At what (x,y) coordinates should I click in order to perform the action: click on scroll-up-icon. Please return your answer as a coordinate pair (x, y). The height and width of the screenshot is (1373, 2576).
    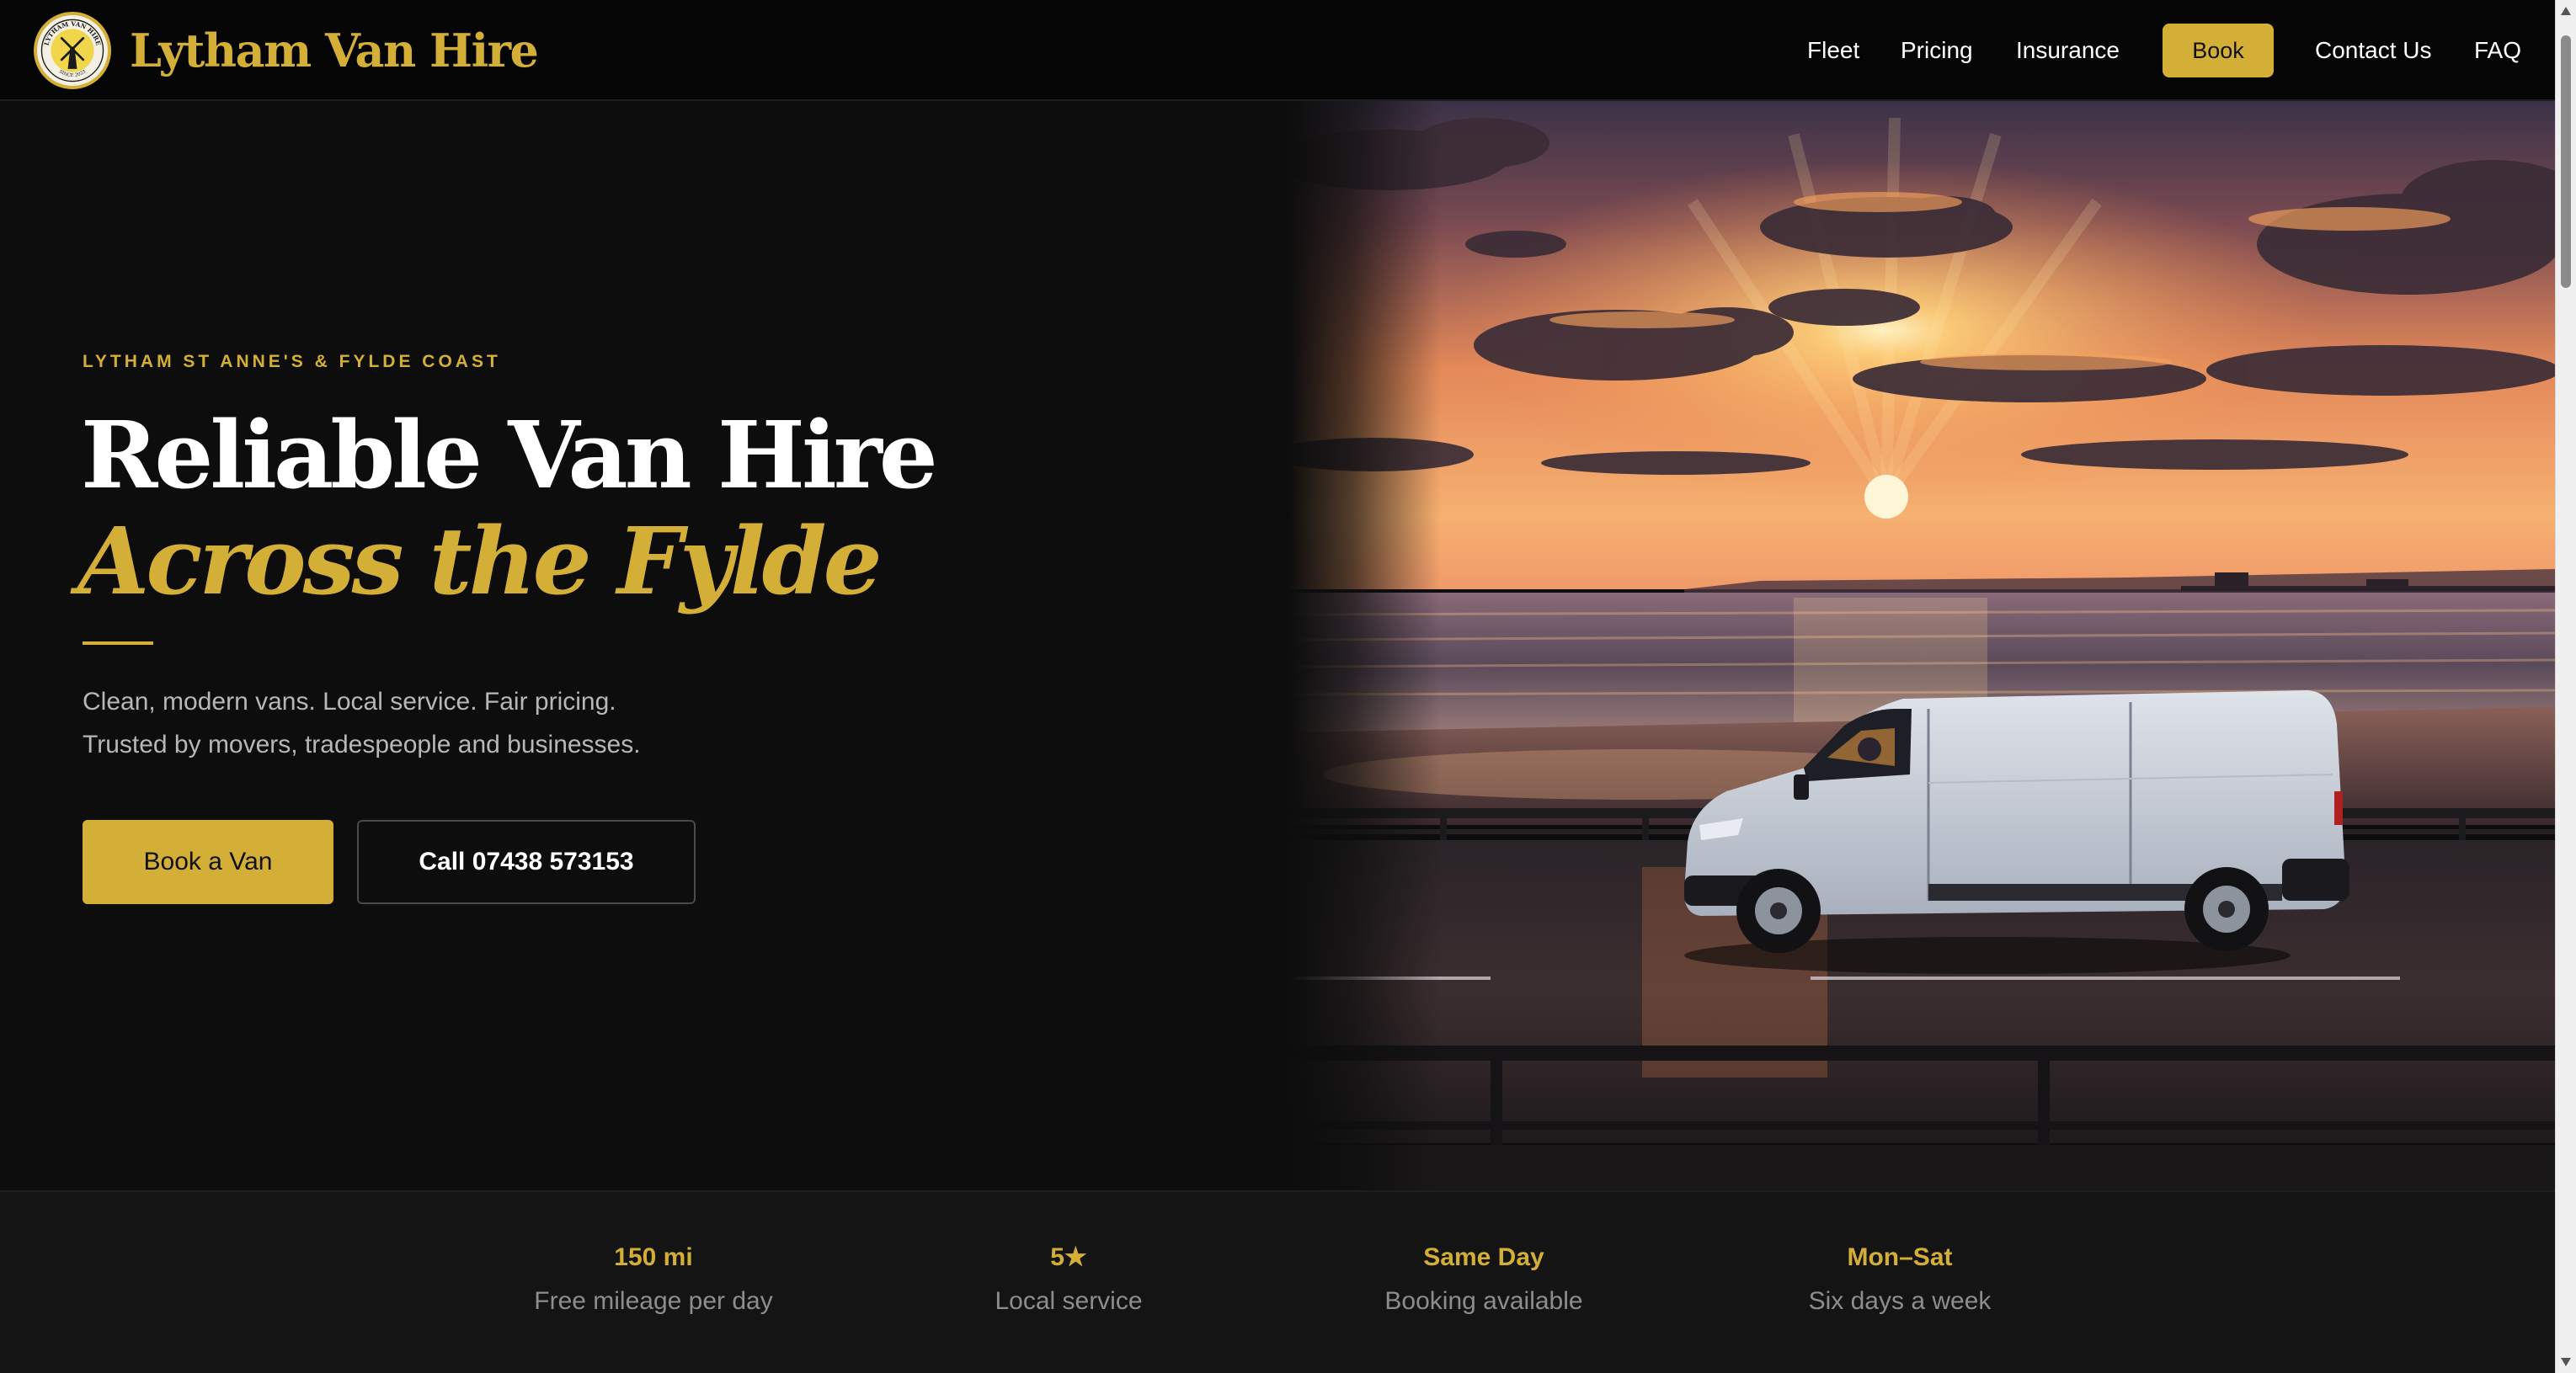
    Looking at the image, I should click on (2566, 11).